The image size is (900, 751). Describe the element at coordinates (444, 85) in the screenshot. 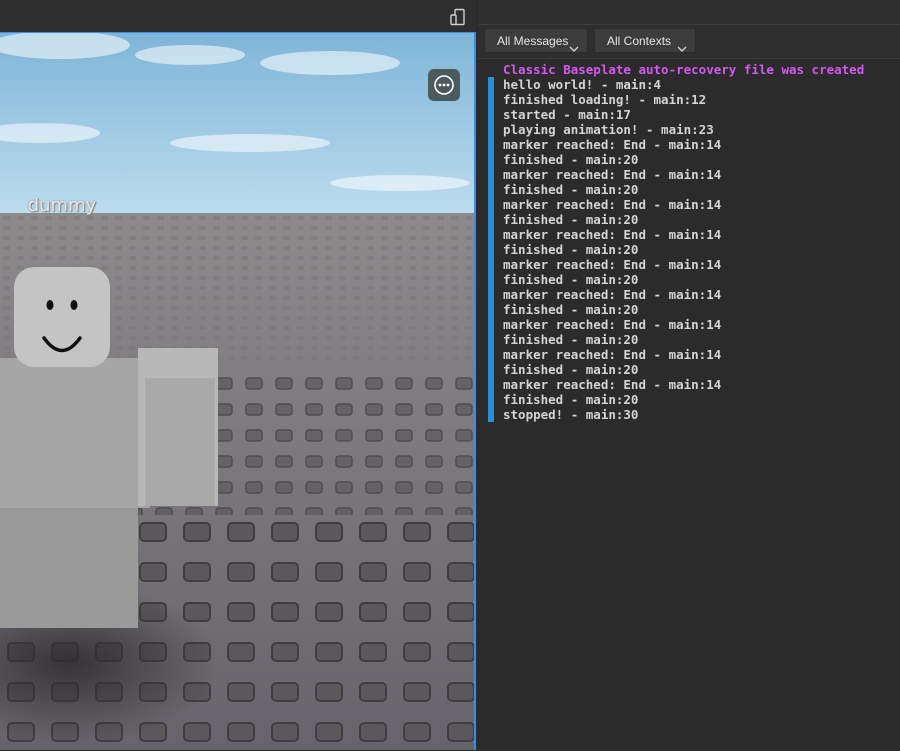

I see `more-menu-icon` at that location.